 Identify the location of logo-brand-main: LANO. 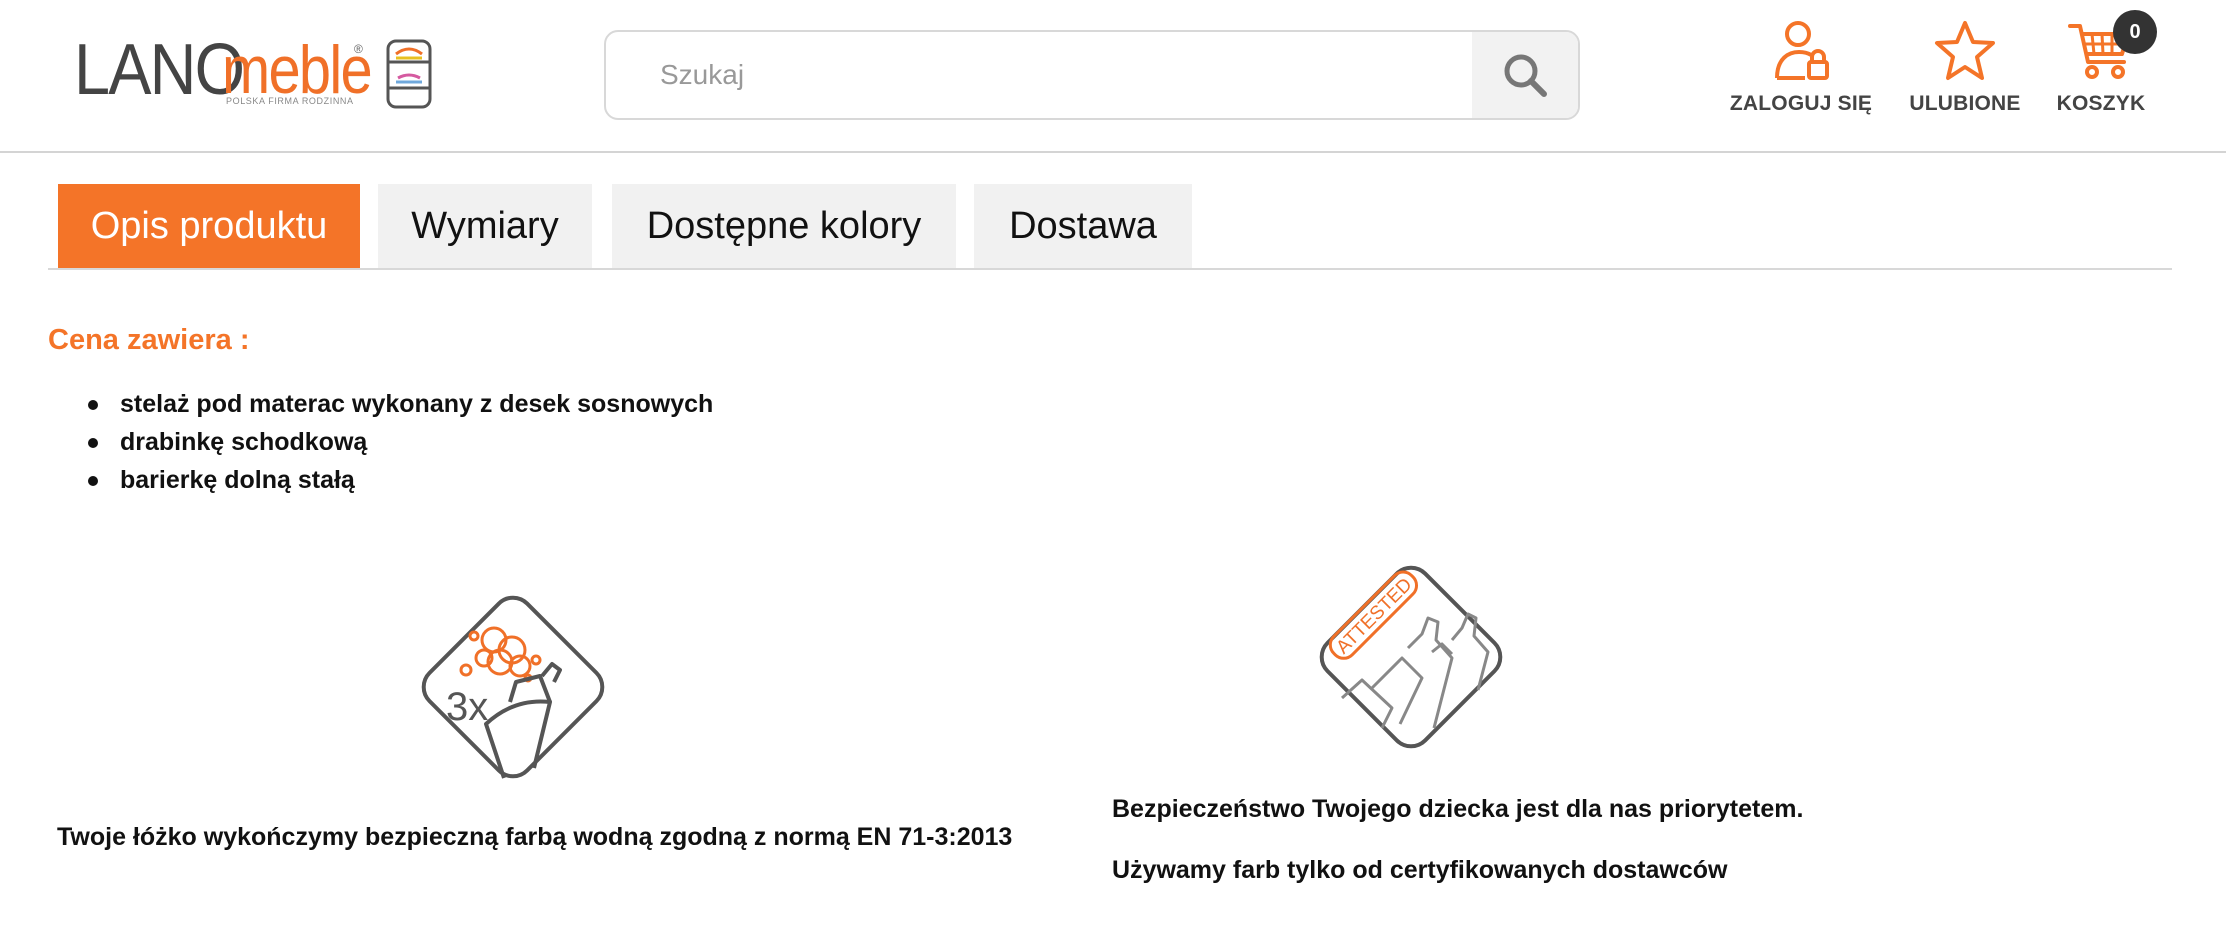
(159, 70).